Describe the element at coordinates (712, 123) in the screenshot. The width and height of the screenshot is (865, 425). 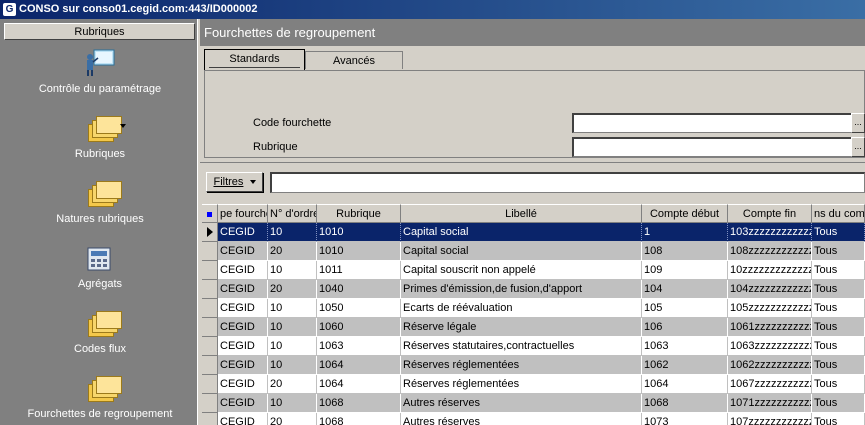
I see `code-fourchette-input` at that location.